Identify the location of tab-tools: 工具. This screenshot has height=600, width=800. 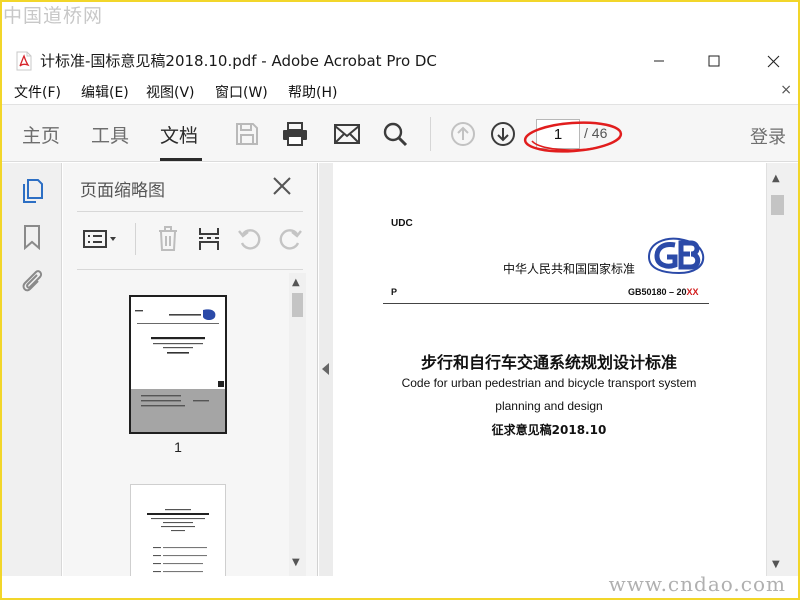
(110, 134).